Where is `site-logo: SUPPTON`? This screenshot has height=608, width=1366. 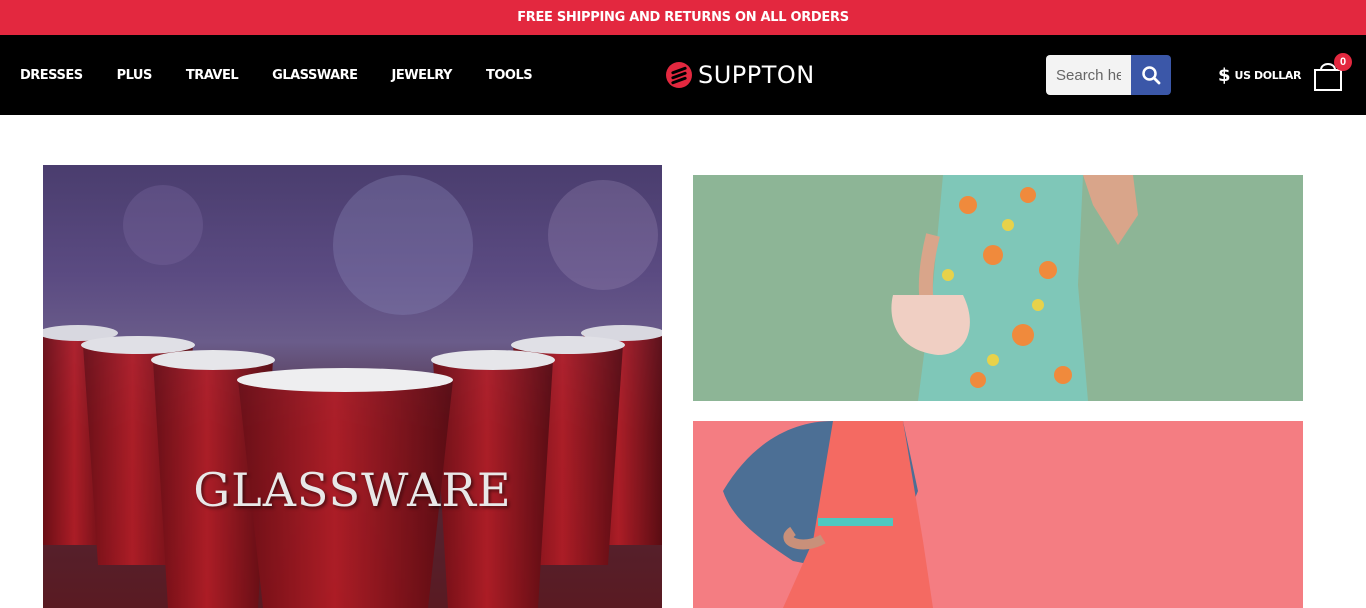 site-logo: SUPPTON is located at coordinates (740, 75).